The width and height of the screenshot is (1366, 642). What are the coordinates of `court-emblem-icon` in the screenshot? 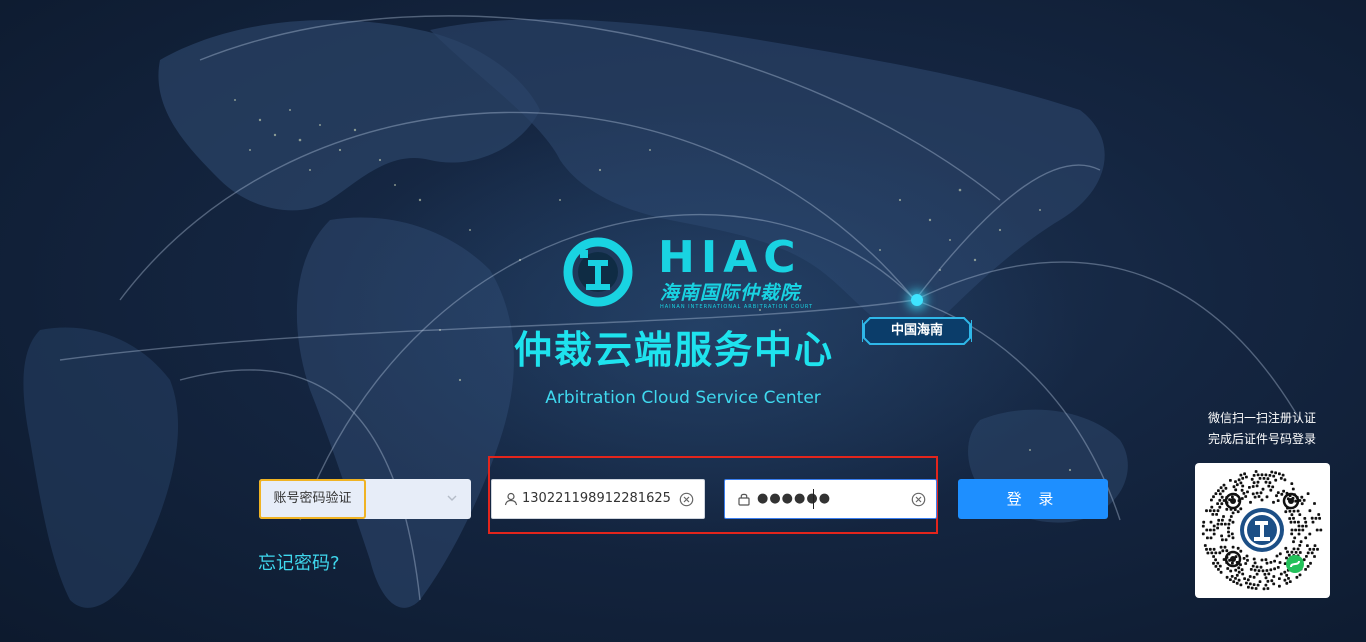 It's located at (598, 272).